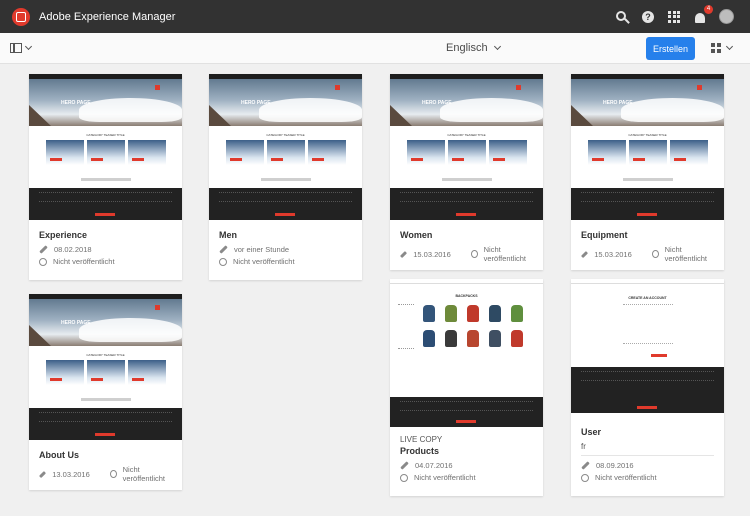 The height and width of the screenshot is (516, 750). What do you see at coordinates (71, 474) in the screenshot?
I see `modified-date: 13.03.2016` at bounding box center [71, 474].